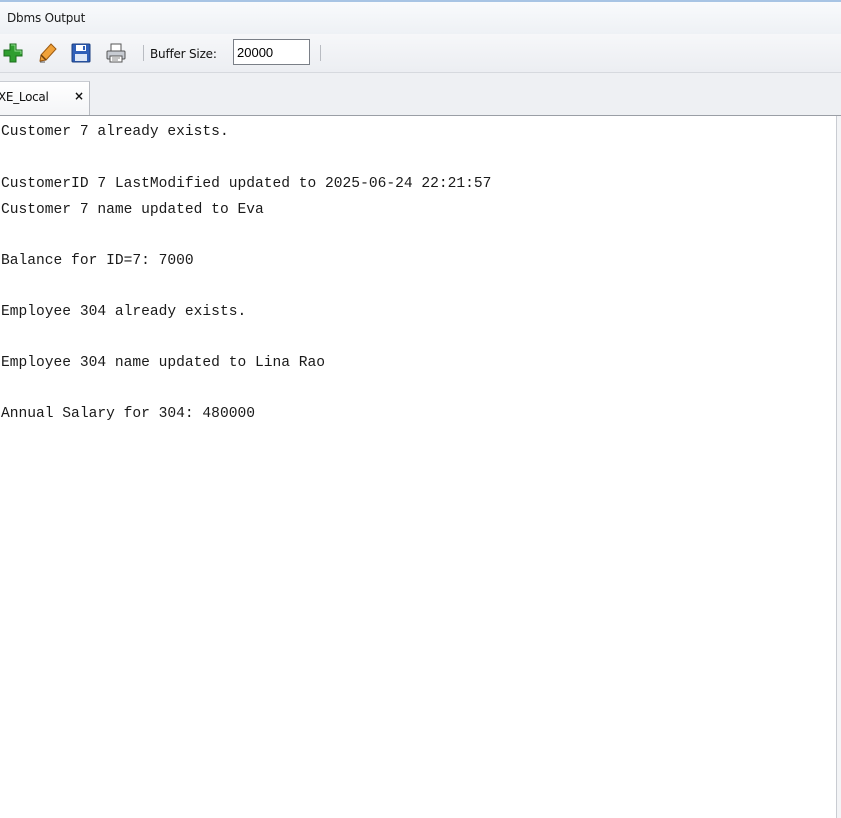  Describe the element at coordinates (132, 210) in the screenshot. I see `output-line: Customer 7 name updated to Eva` at that location.